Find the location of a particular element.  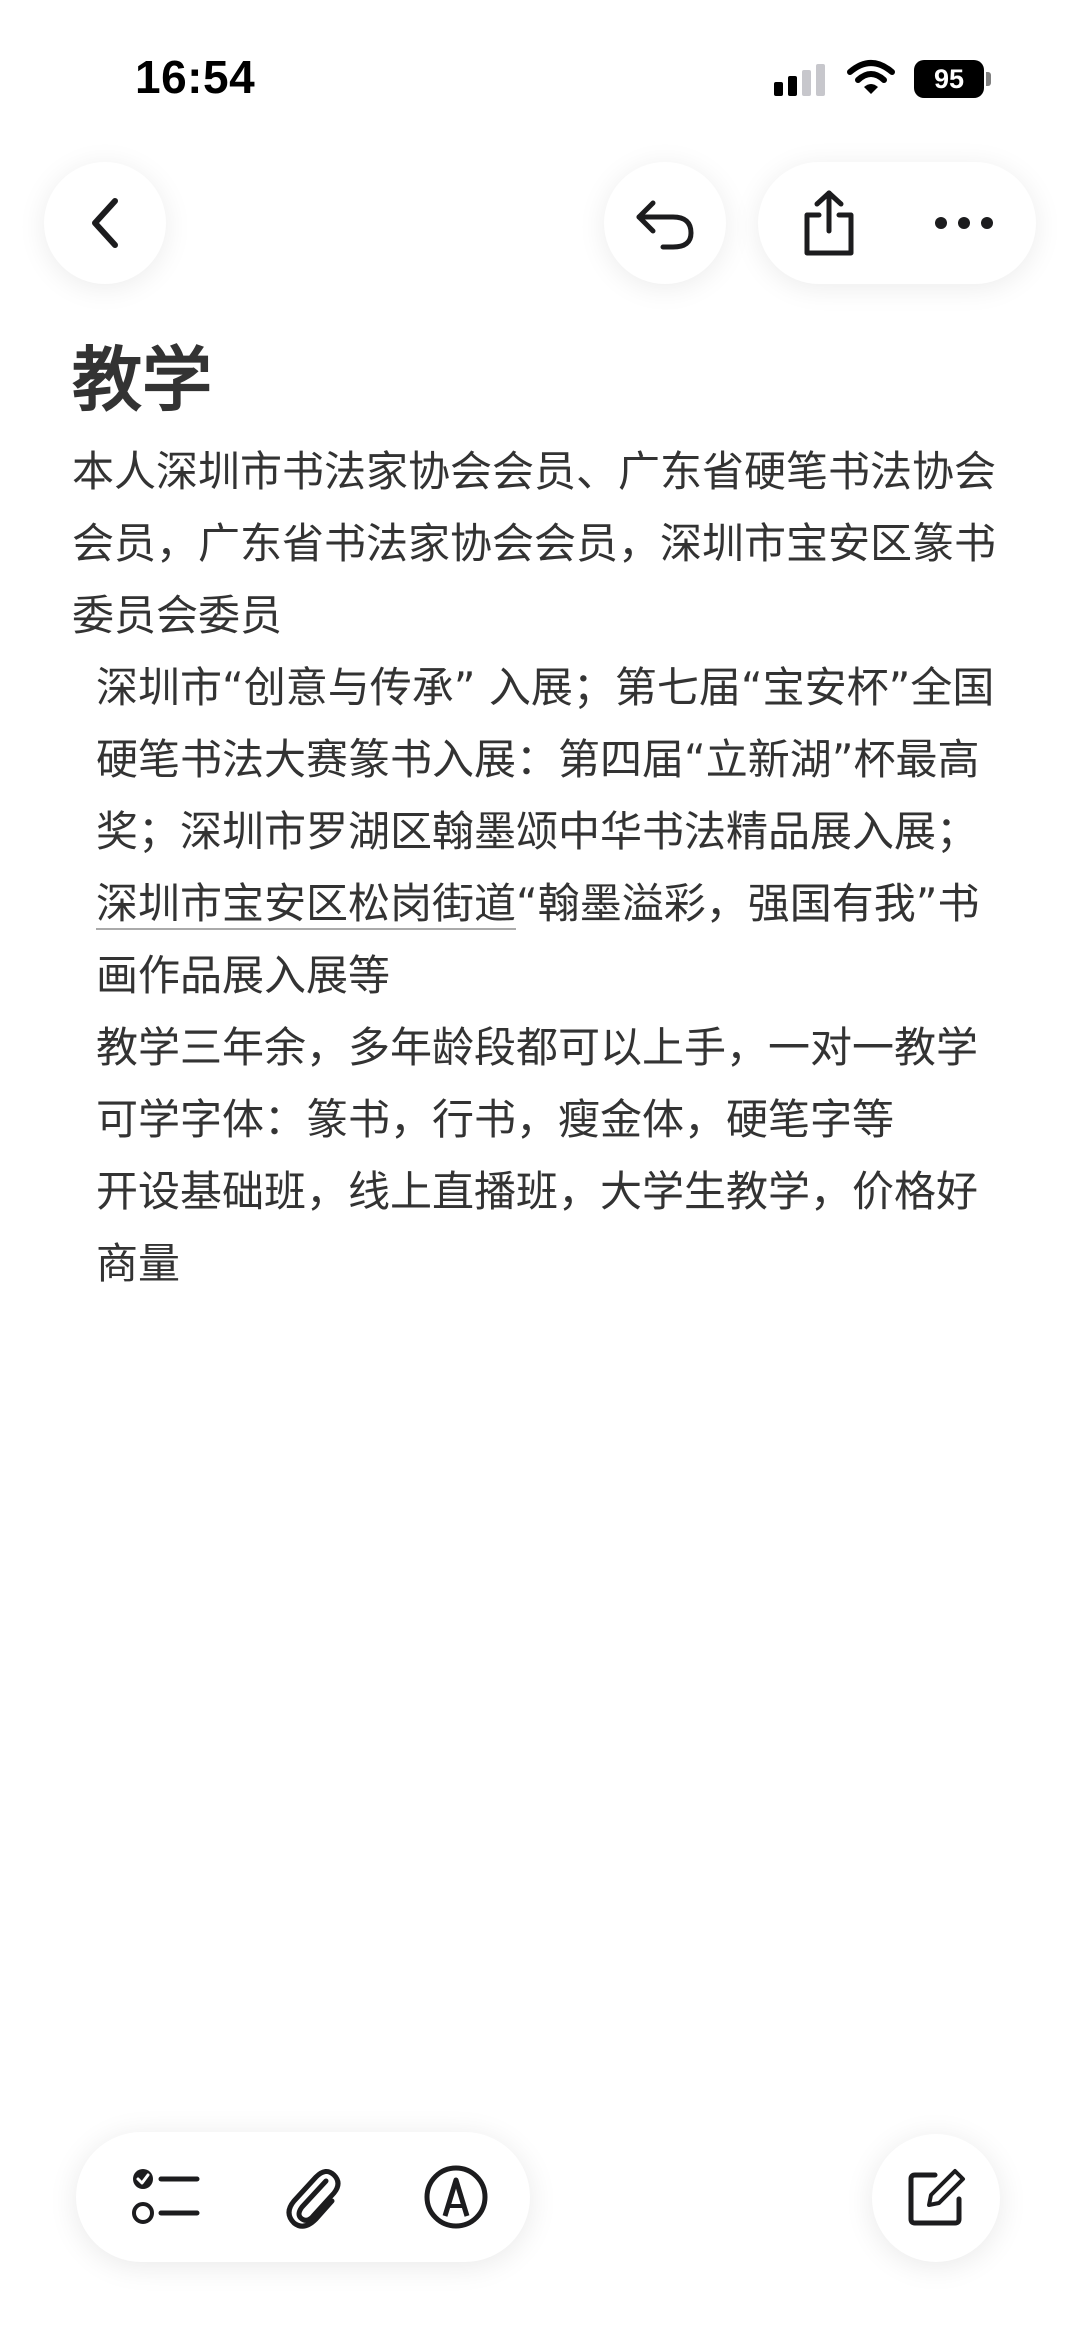

pen-markup-icon is located at coordinates (456, 2197).